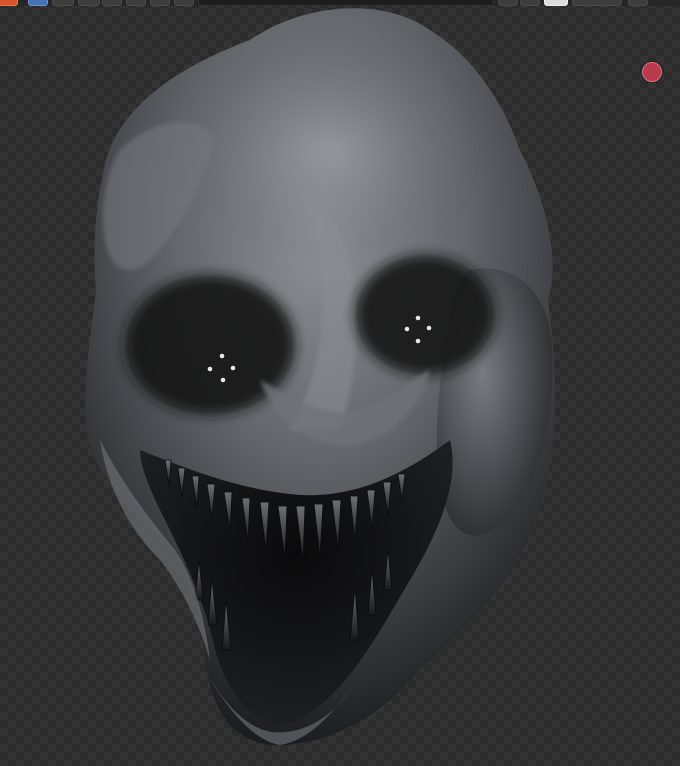  What do you see at coordinates (425, 315) in the screenshot?
I see `right-eye-socket` at bounding box center [425, 315].